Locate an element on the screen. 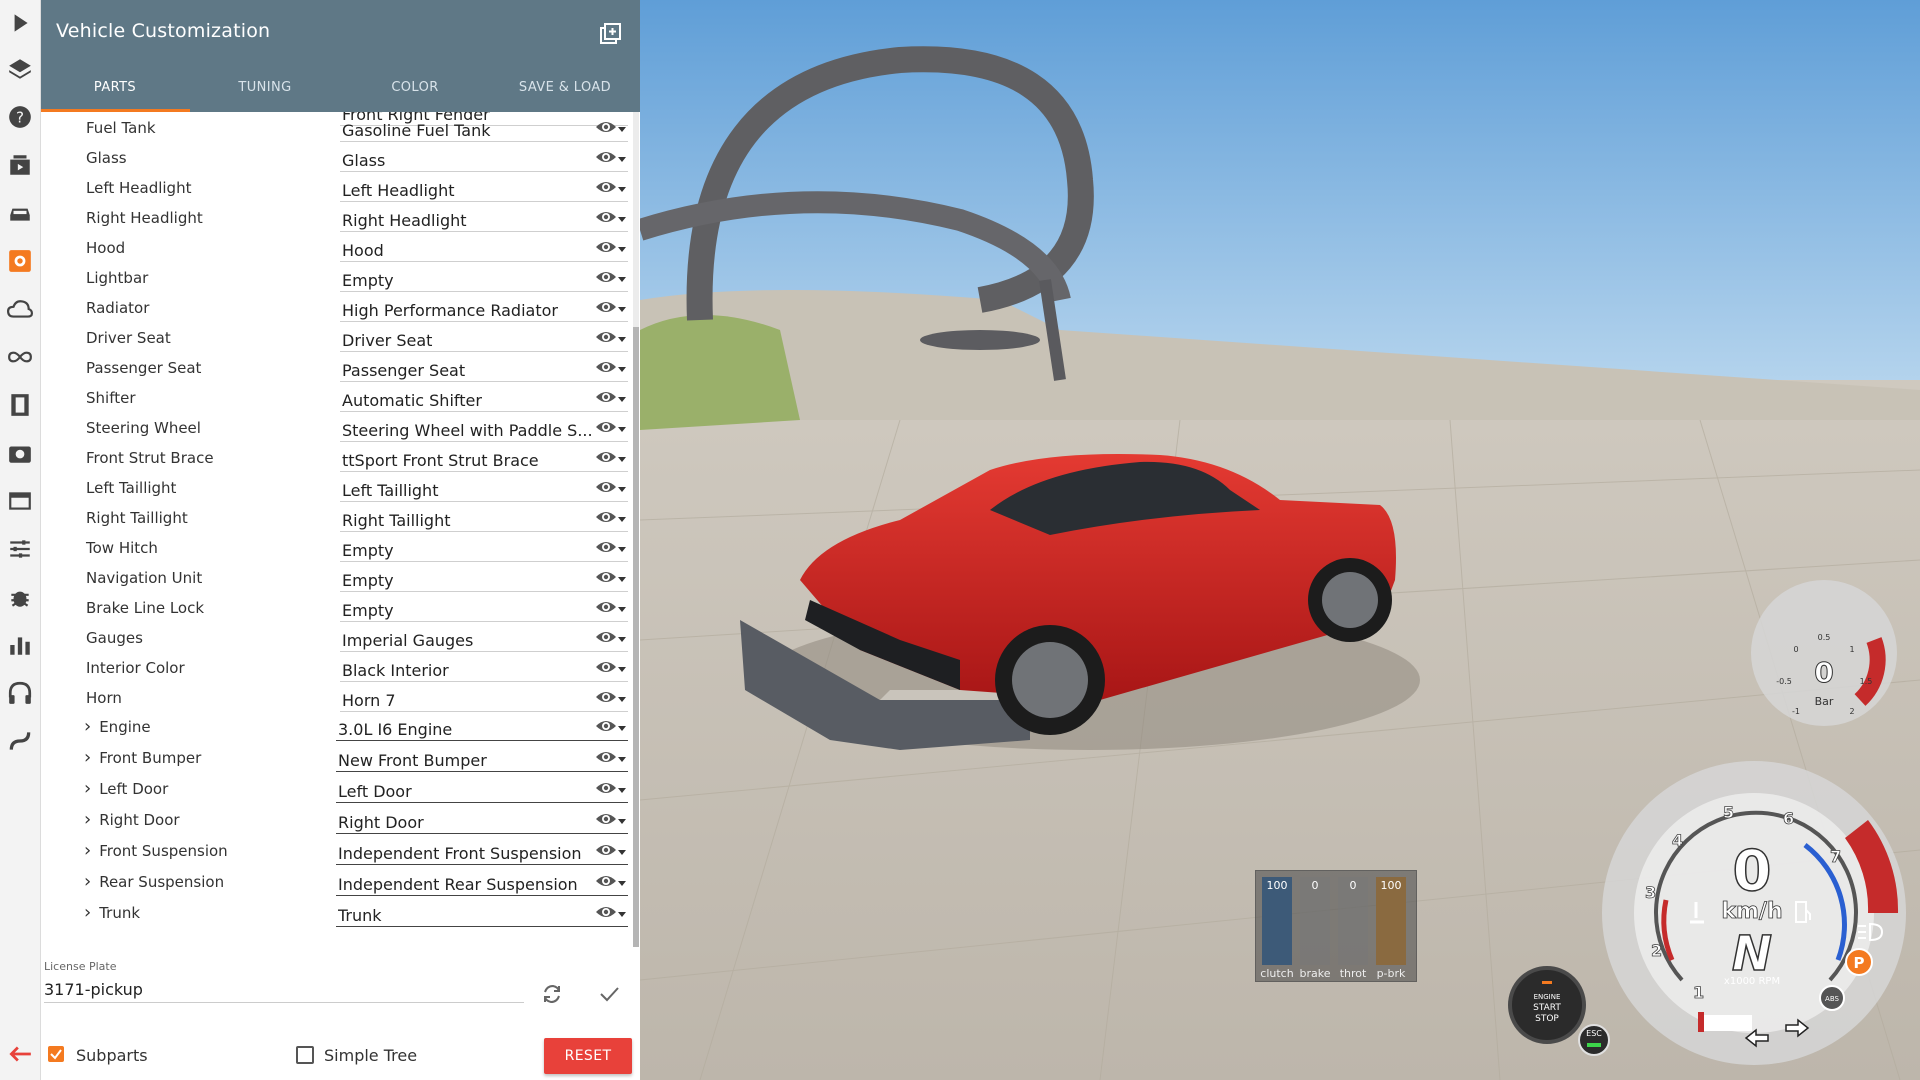 The image size is (1920, 1080). part-select: Right Door is located at coordinates (482, 821).